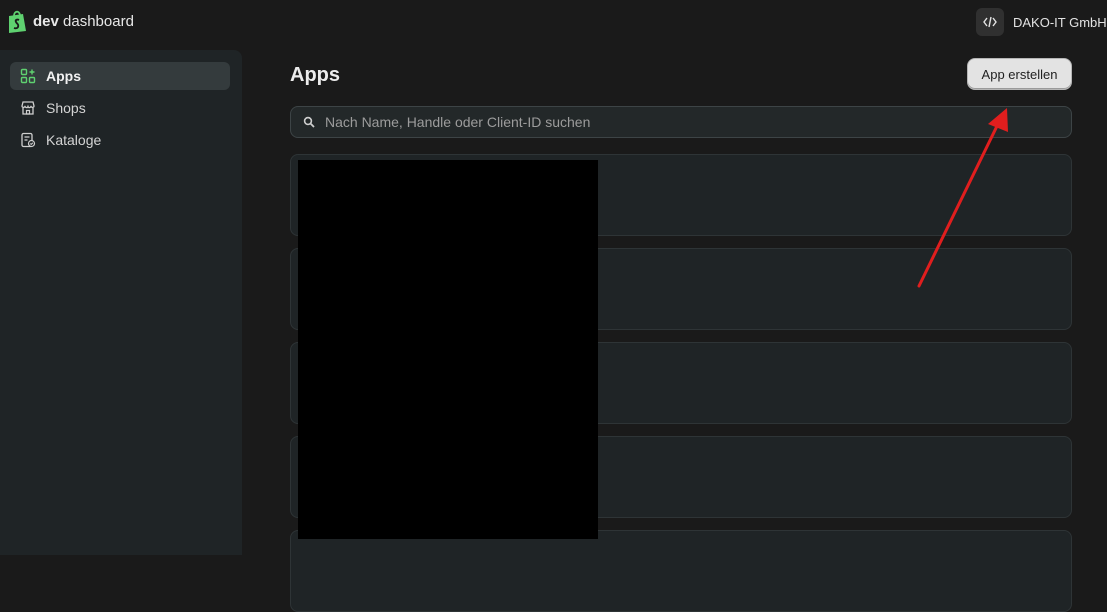 Image resolution: width=1107 pixels, height=612 pixels. Describe the element at coordinates (63, 76) in the screenshot. I see `sidebar-item-label: Apps` at that location.